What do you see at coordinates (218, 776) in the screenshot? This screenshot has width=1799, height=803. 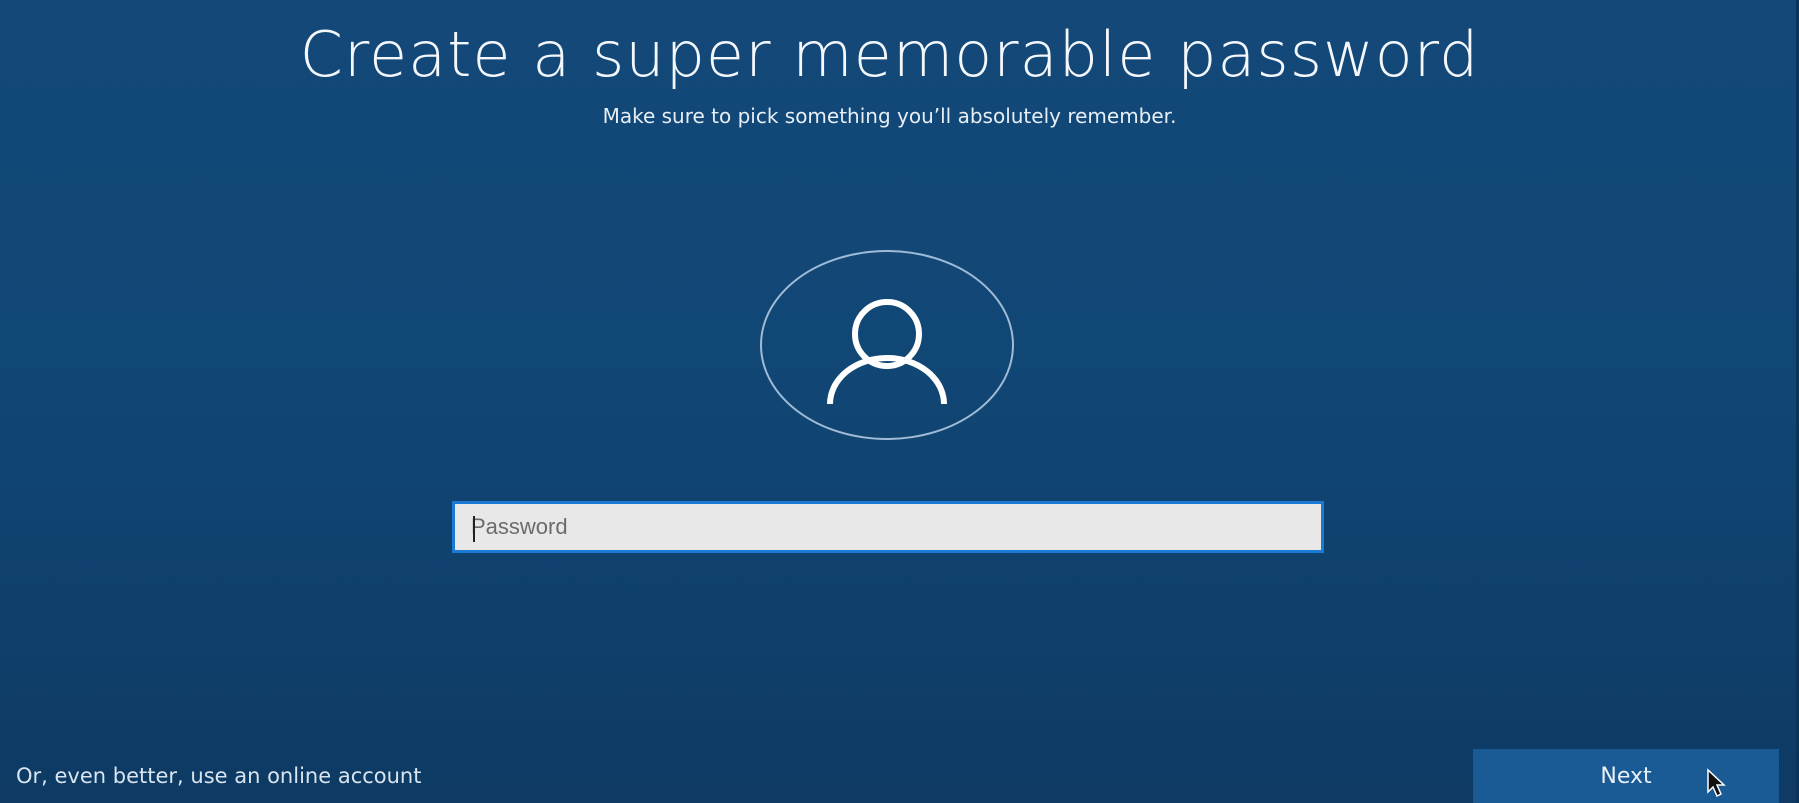 I see `online-account-link: Or, even better, use an online account` at bounding box center [218, 776].